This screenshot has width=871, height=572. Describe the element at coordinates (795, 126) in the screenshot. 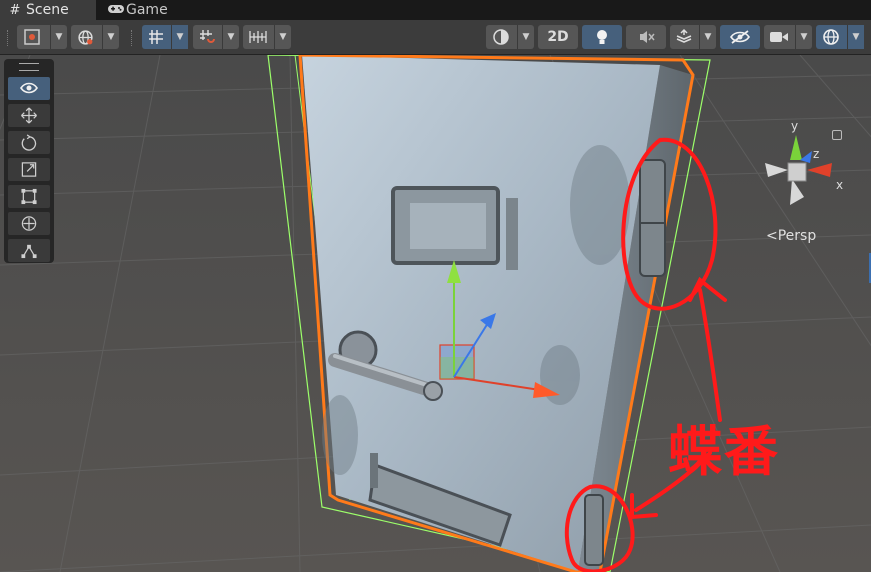

I see `axis-y-label: y` at that location.